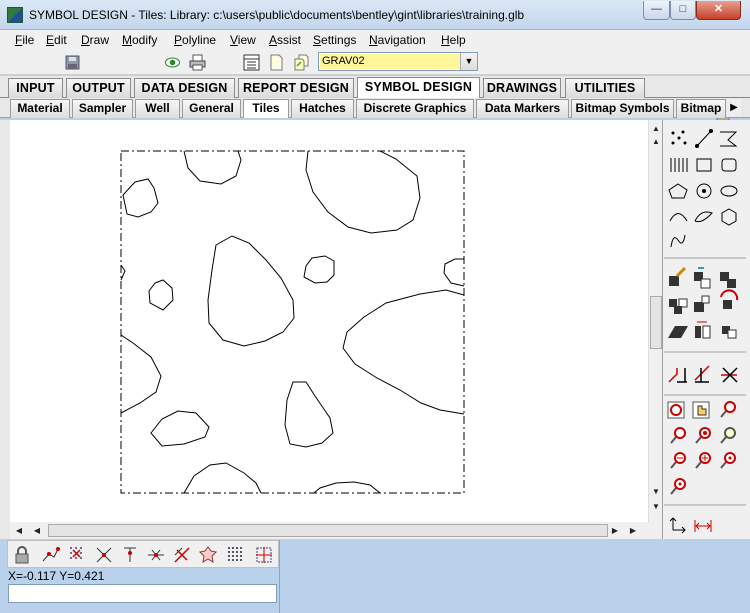  What do you see at coordinates (95, 40) in the screenshot?
I see `menu-draw: Draw` at bounding box center [95, 40].